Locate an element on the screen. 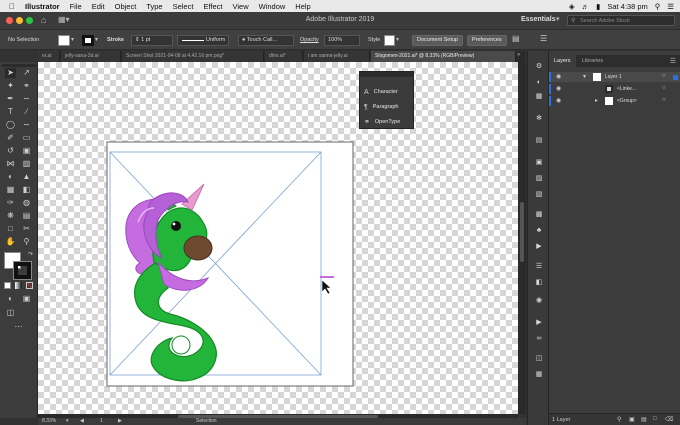 The image size is (680, 425). selection-tool-icon: ➤ is located at coordinates (10, 73).